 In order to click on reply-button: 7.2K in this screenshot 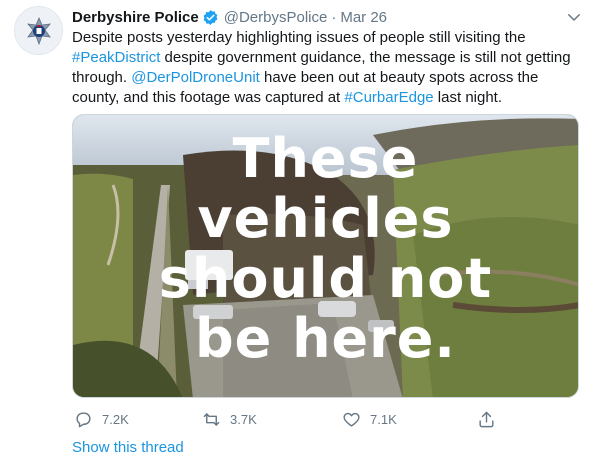, I will do `click(101, 419)`.